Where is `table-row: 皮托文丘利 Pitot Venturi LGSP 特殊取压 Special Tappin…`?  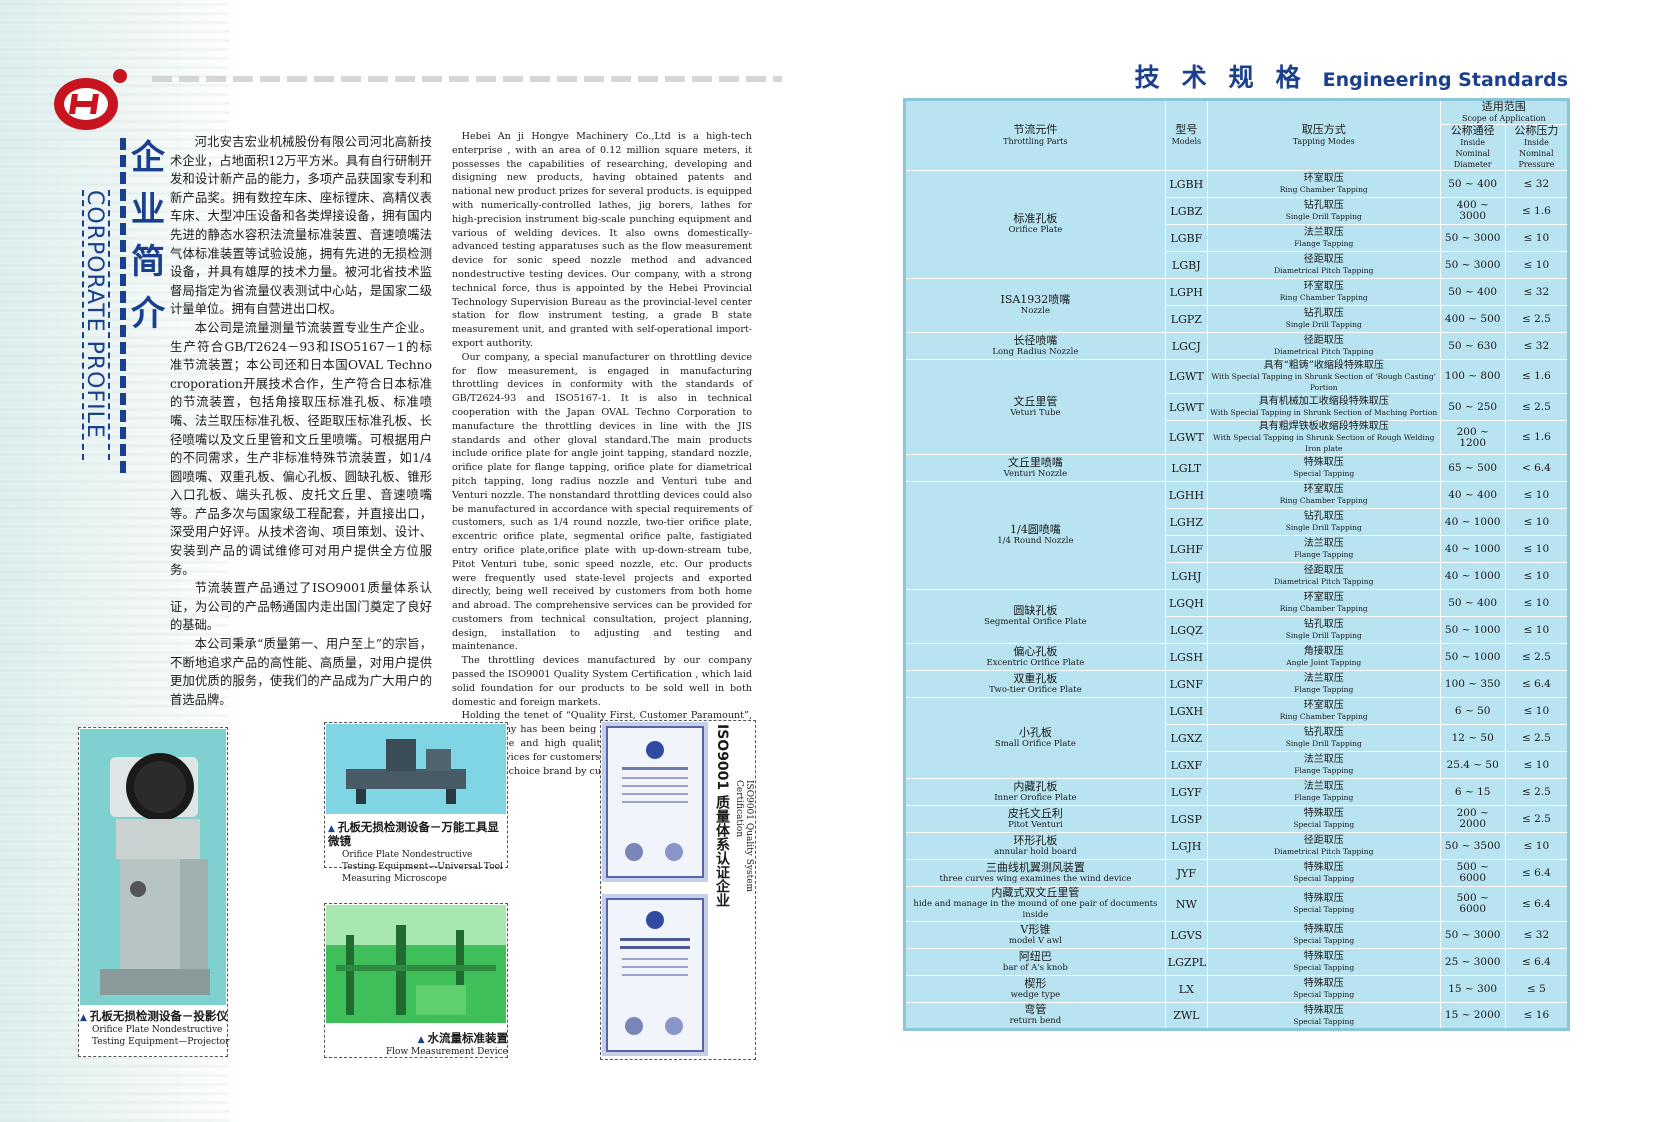 table-row: 皮托文丘利 Pitot Venturi LGSP 特殊取压 Special Tappin… is located at coordinates (1237, 819).